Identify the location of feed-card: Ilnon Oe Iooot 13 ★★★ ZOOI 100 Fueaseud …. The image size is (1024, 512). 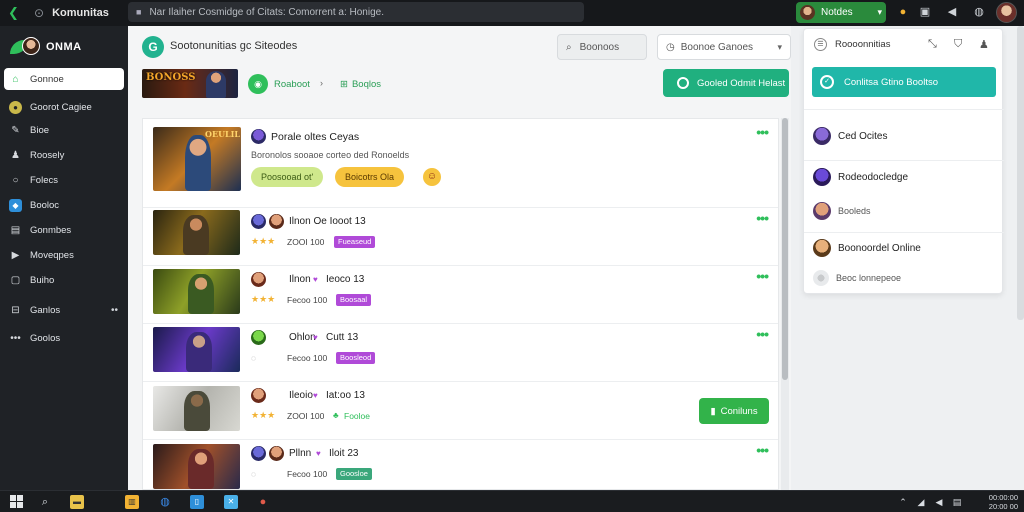
(460, 237).